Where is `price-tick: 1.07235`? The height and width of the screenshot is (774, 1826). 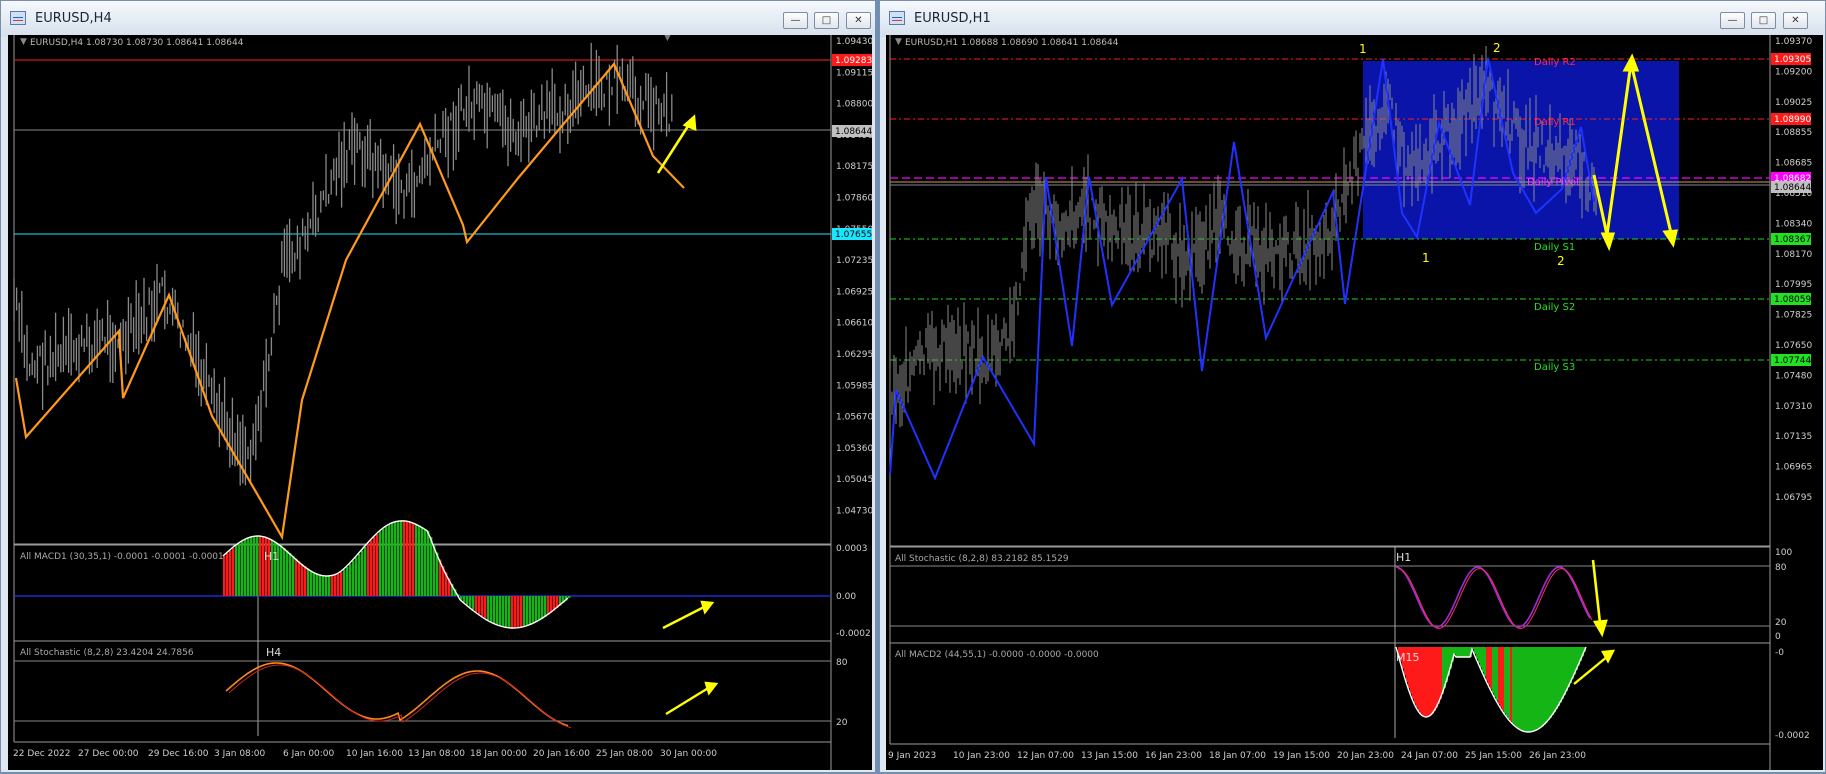
price-tick: 1.07235 is located at coordinates (854, 261).